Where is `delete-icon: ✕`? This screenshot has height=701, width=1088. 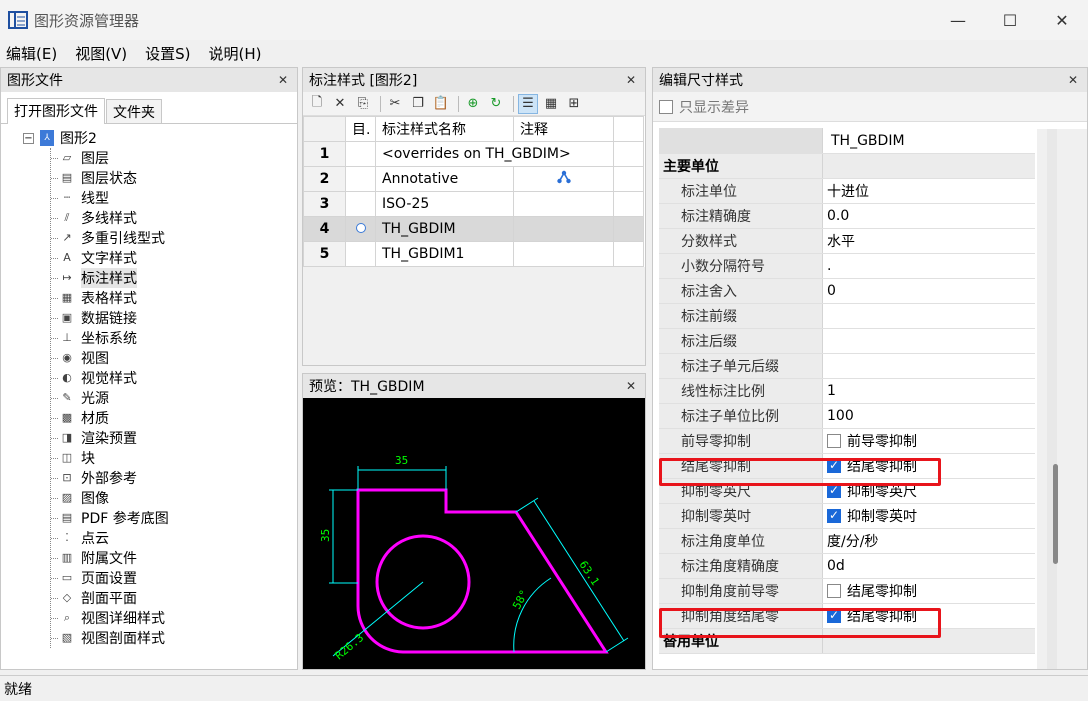
delete-icon: ✕ is located at coordinates (340, 104).